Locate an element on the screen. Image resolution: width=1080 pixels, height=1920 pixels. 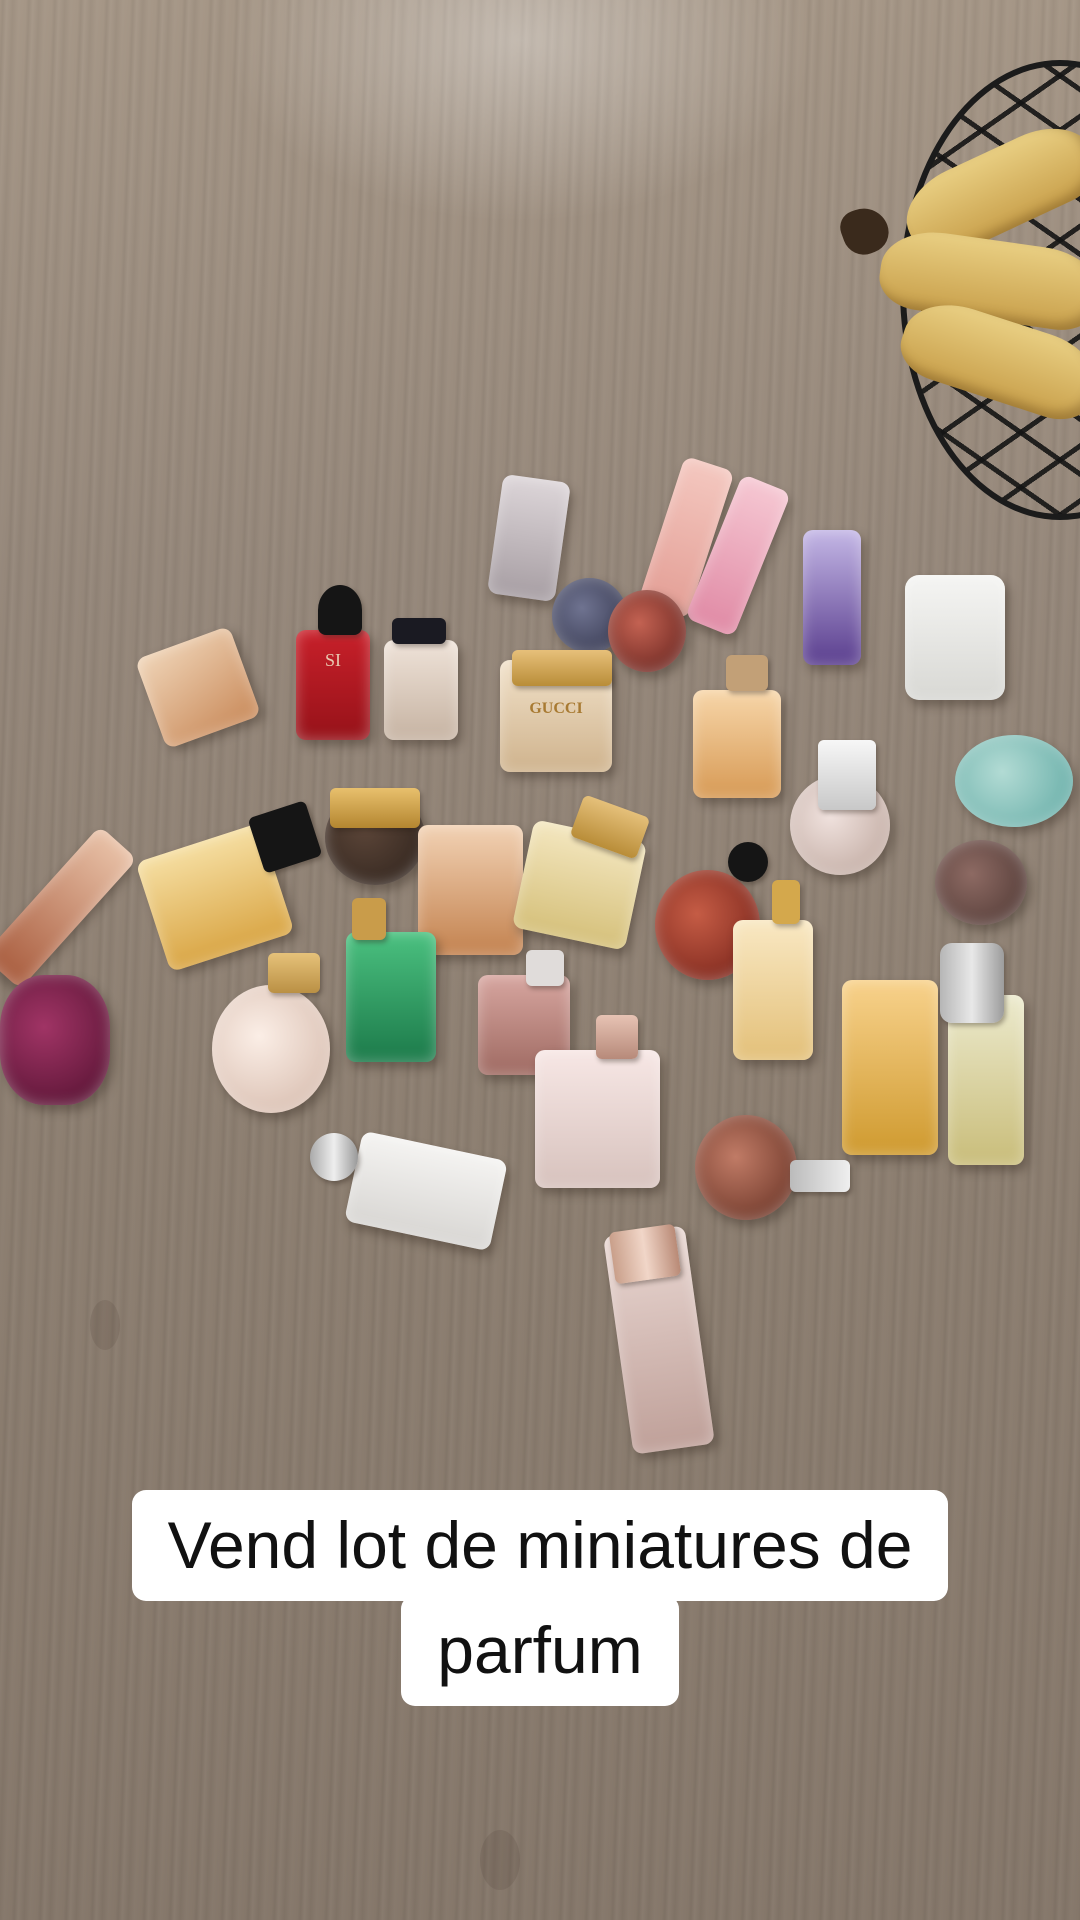
caption: Vend lot de miniatures de parfum is located at coordinates (540, 1598).